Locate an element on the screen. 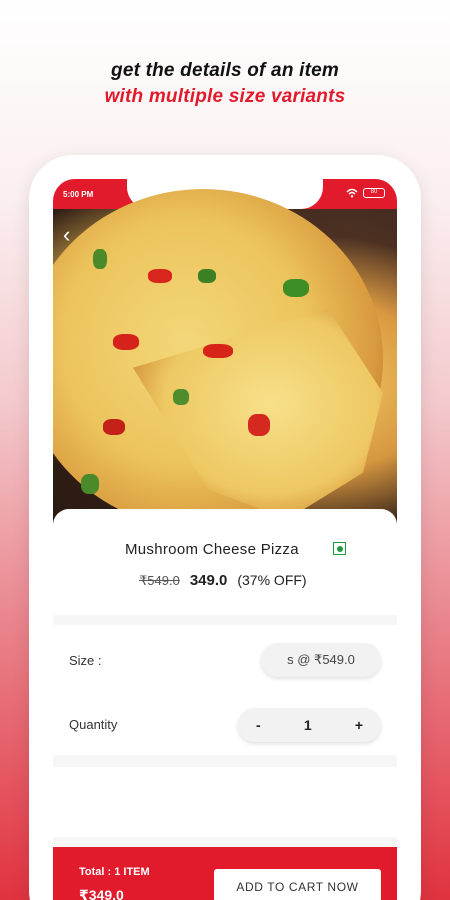 Image resolution: width=450 pixels, height=900 pixels. discounted-price: 349.0 is located at coordinates (208, 580).